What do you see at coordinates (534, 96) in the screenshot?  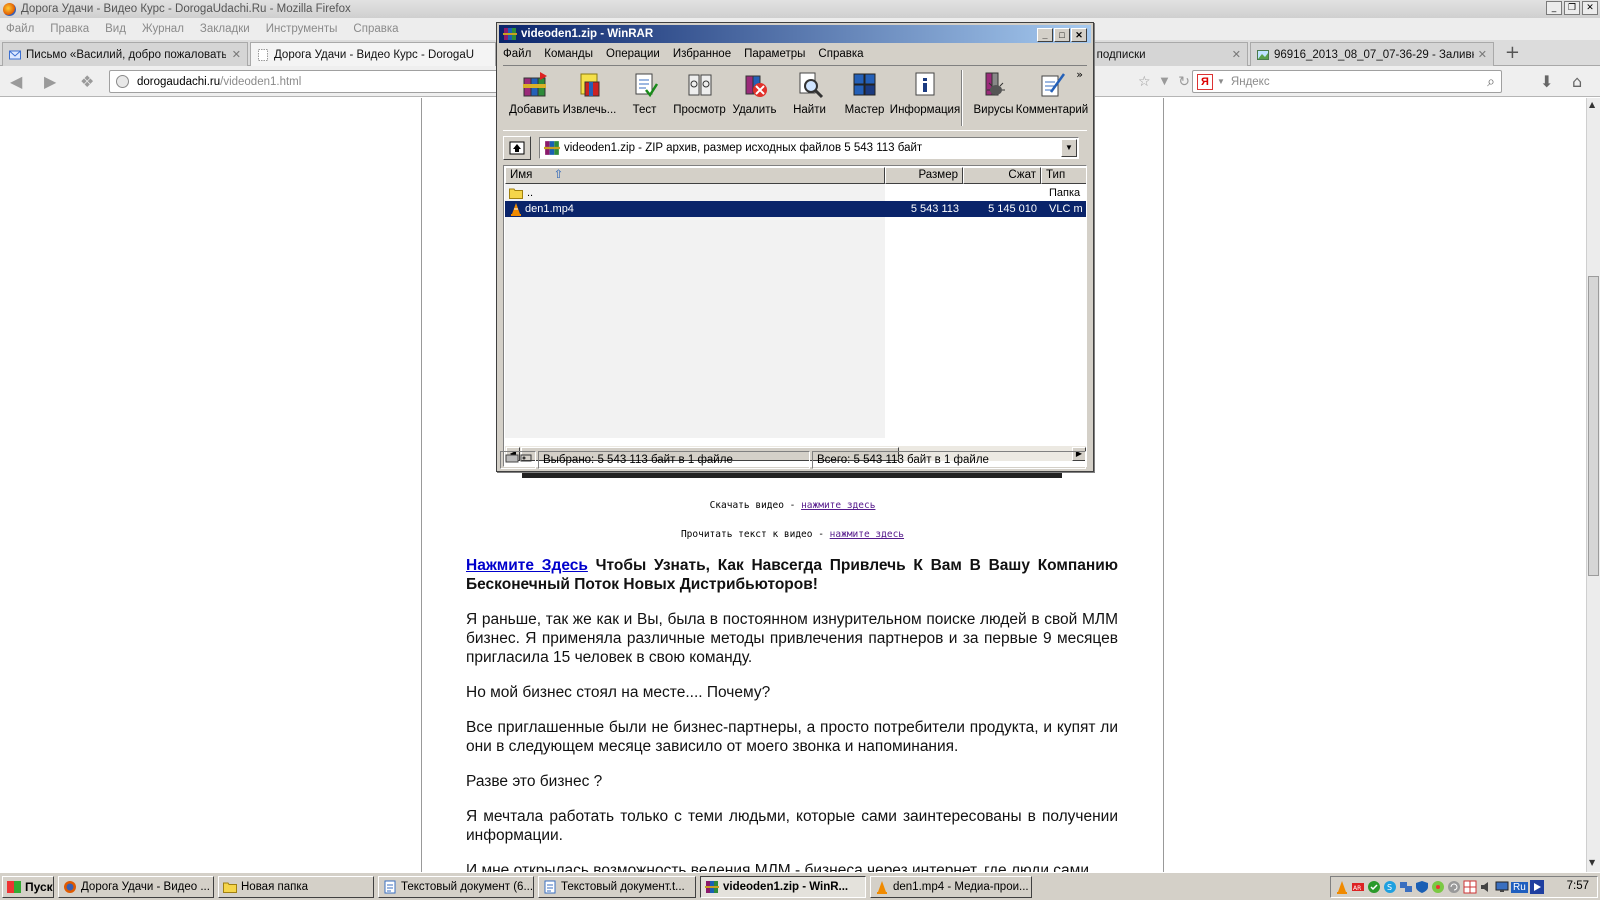 I see `add-button: Добавить` at bounding box center [534, 96].